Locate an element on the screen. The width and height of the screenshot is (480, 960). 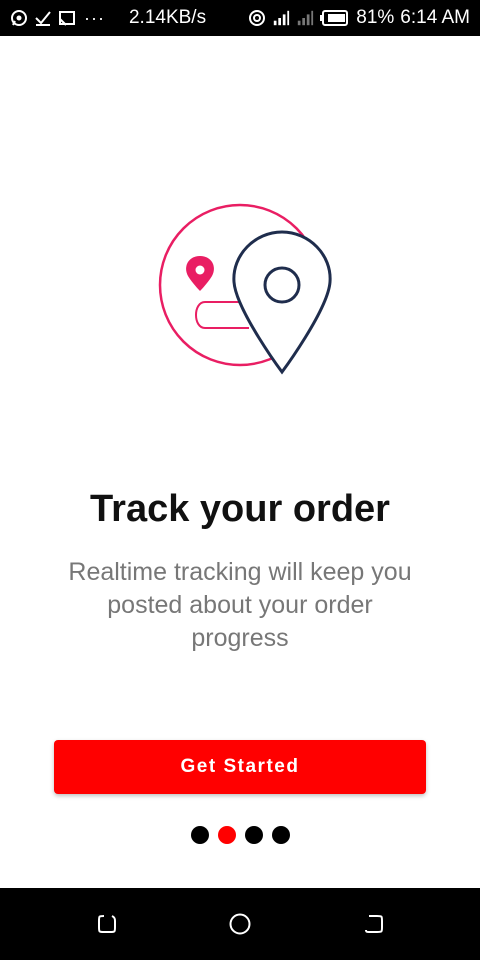
whatsapp-icon is located at coordinates (19, 18).